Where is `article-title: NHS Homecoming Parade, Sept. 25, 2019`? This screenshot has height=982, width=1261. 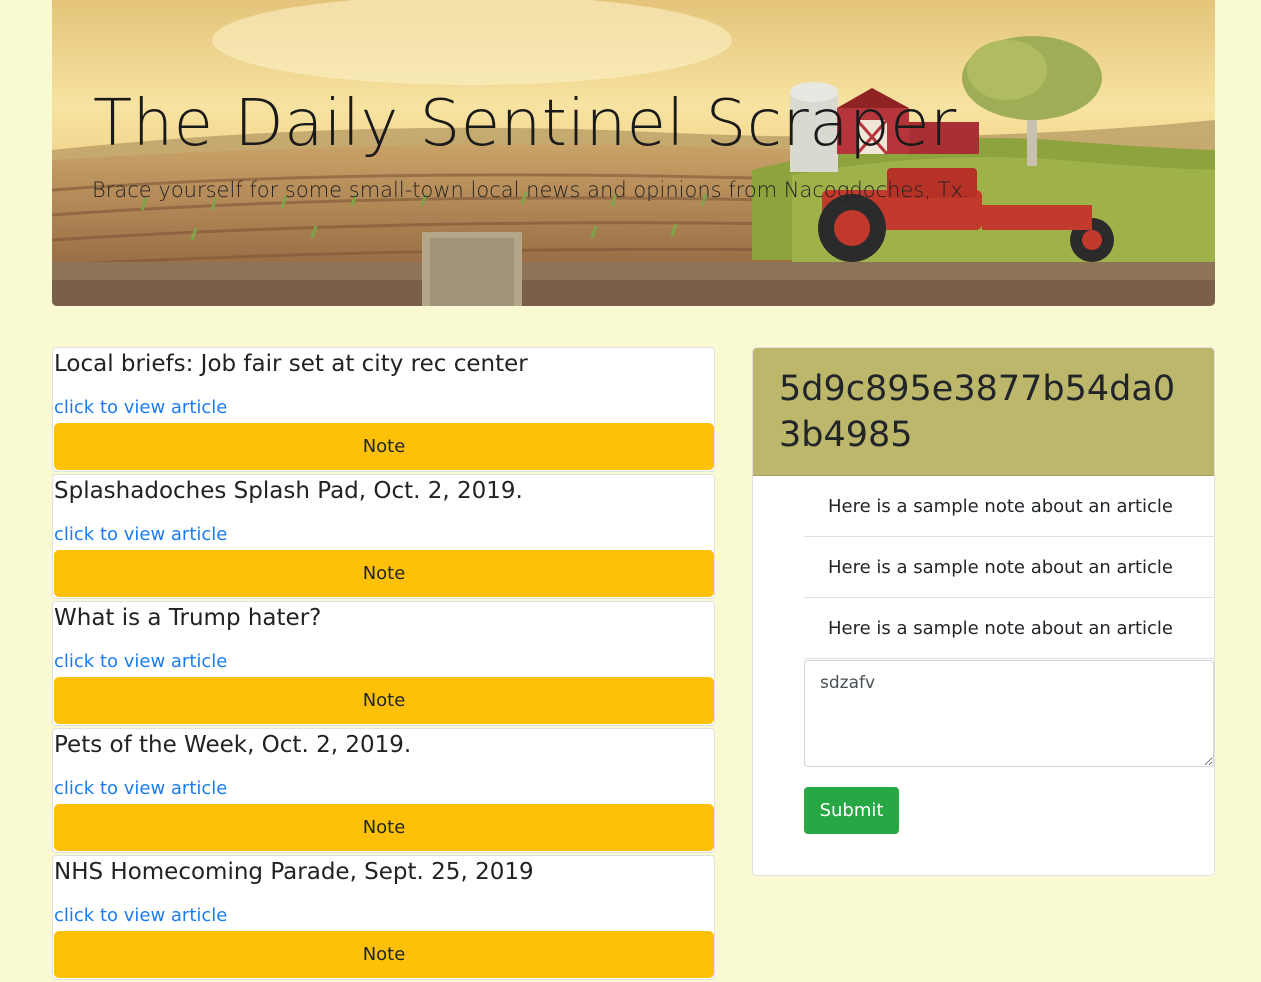
article-title: NHS Homecoming Parade, Sept. 25, 2019 is located at coordinates (294, 872).